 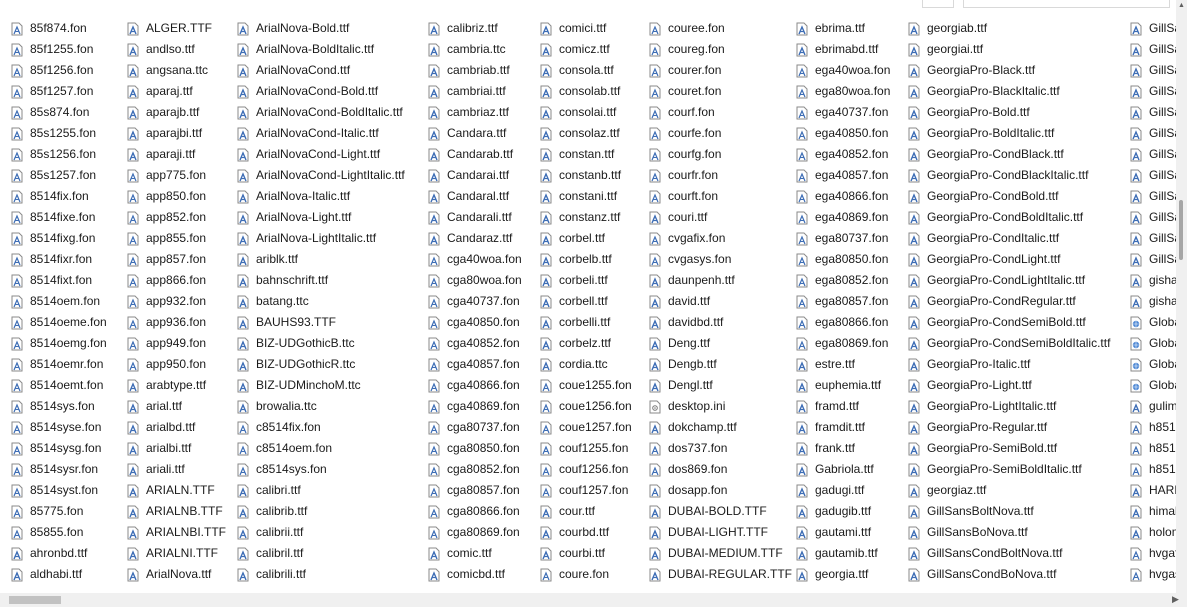 What do you see at coordinates (842, 70) in the screenshot?
I see `file-item: ega40woa.fon` at bounding box center [842, 70].